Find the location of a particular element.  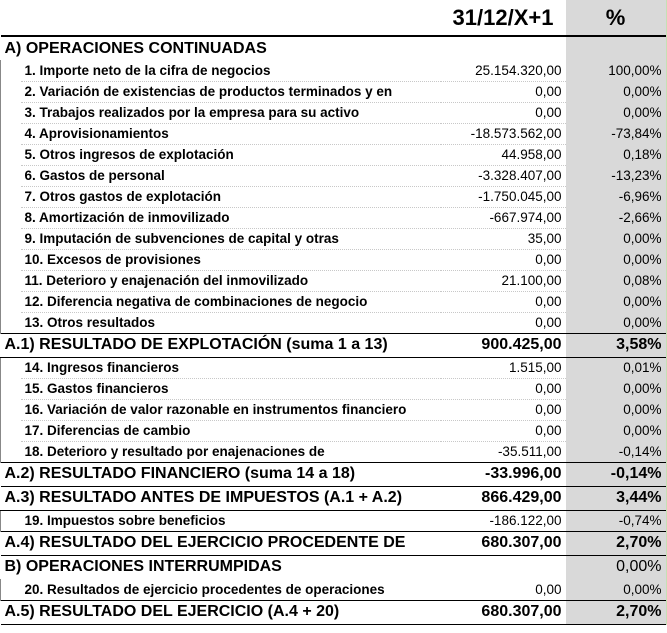

row-label: A.2) RESULTADO FINANCIERO (suma 14 a 18) is located at coordinates (220, 474).